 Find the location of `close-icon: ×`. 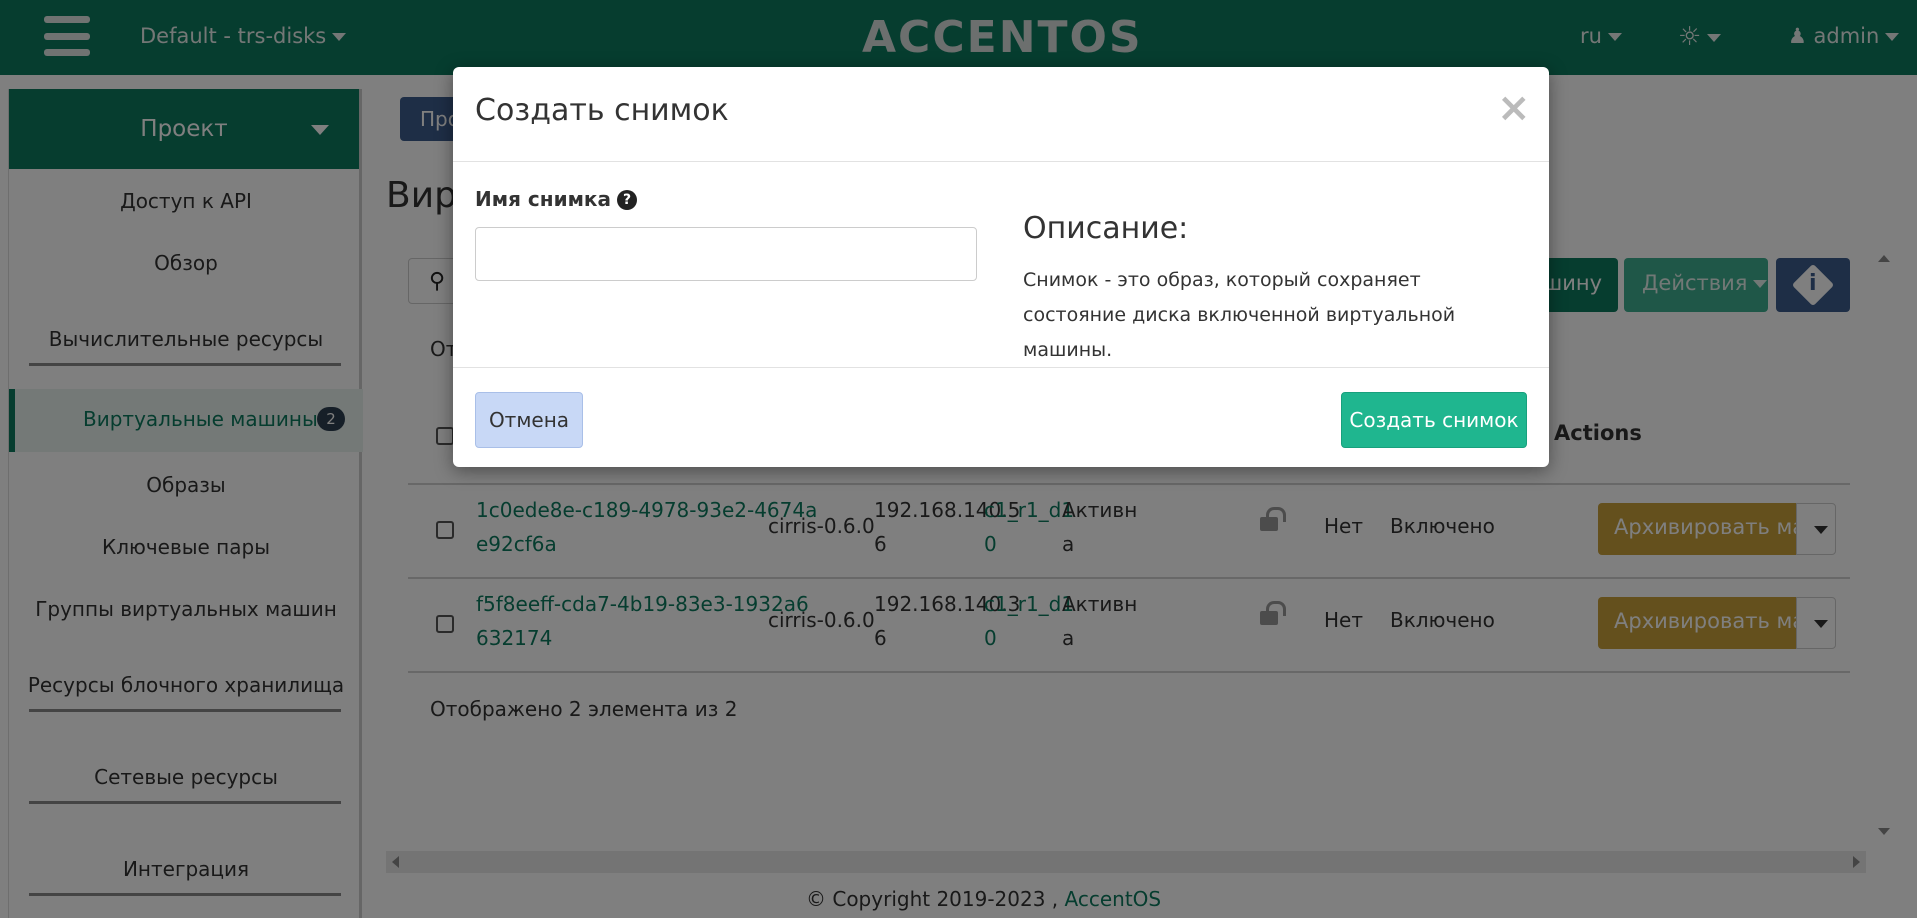

close-icon: × is located at coordinates (1514, 108).